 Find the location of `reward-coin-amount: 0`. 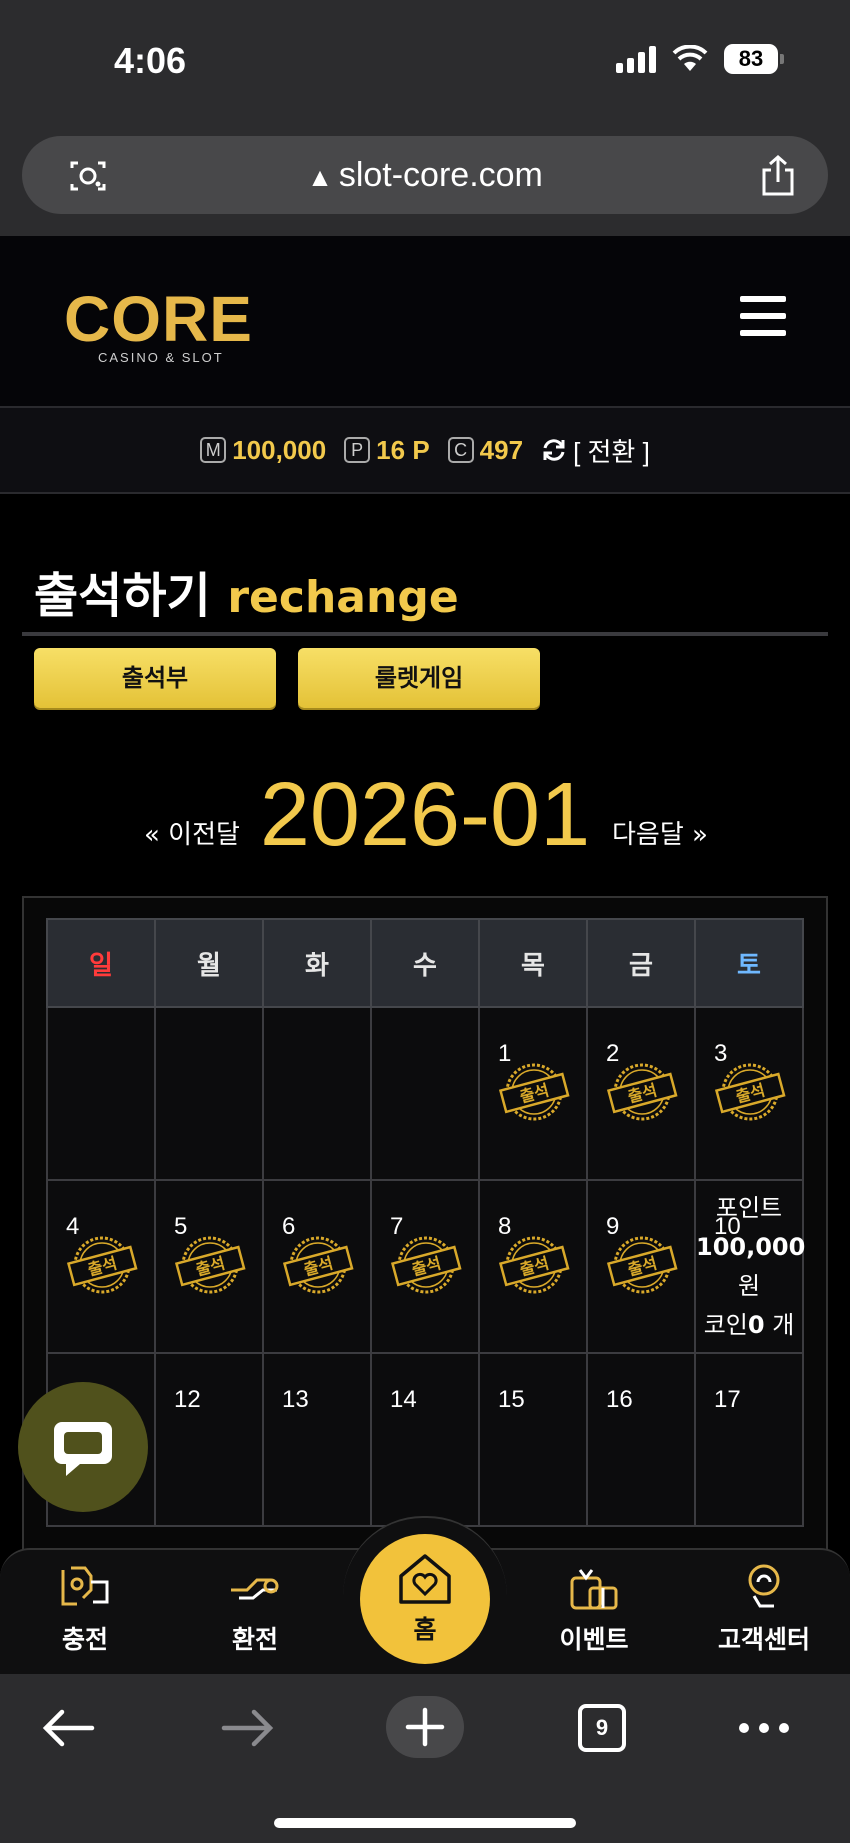

reward-coin-amount: 0 is located at coordinates (756, 1325).